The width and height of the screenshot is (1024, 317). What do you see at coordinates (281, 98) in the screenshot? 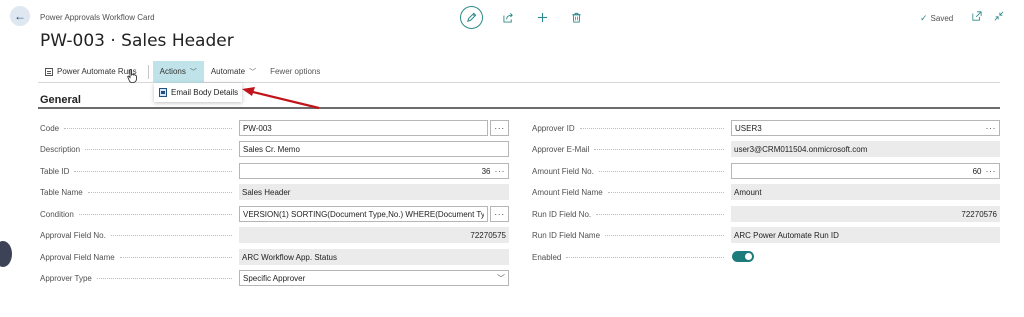
I see `annotation-arrow` at bounding box center [281, 98].